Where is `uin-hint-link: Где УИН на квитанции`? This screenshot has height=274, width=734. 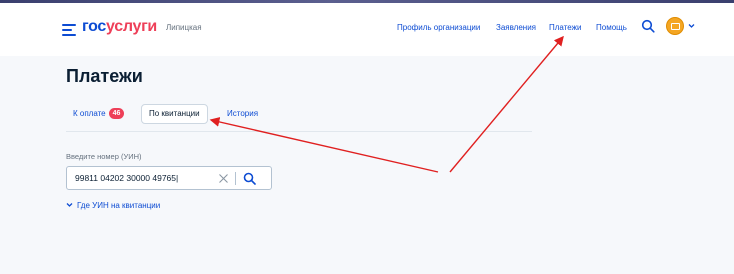
uin-hint-link: Где УИН на квитанции is located at coordinates (113, 205).